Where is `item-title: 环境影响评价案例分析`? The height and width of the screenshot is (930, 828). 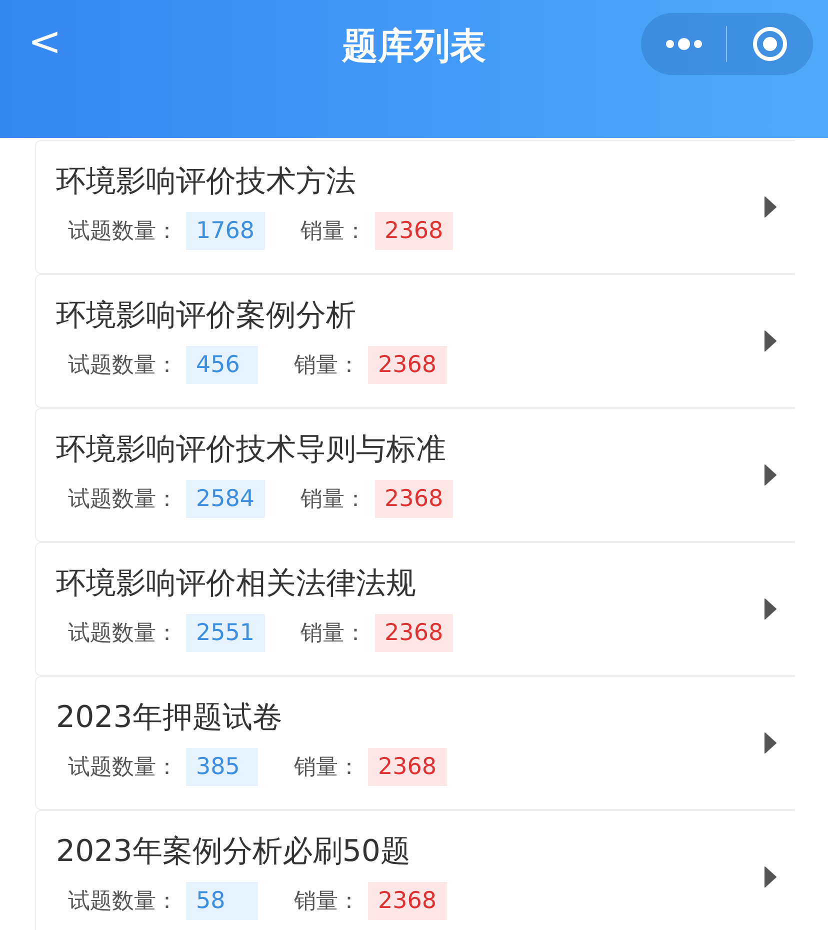 item-title: 环境影响评价案例分析 is located at coordinates (206, 315).